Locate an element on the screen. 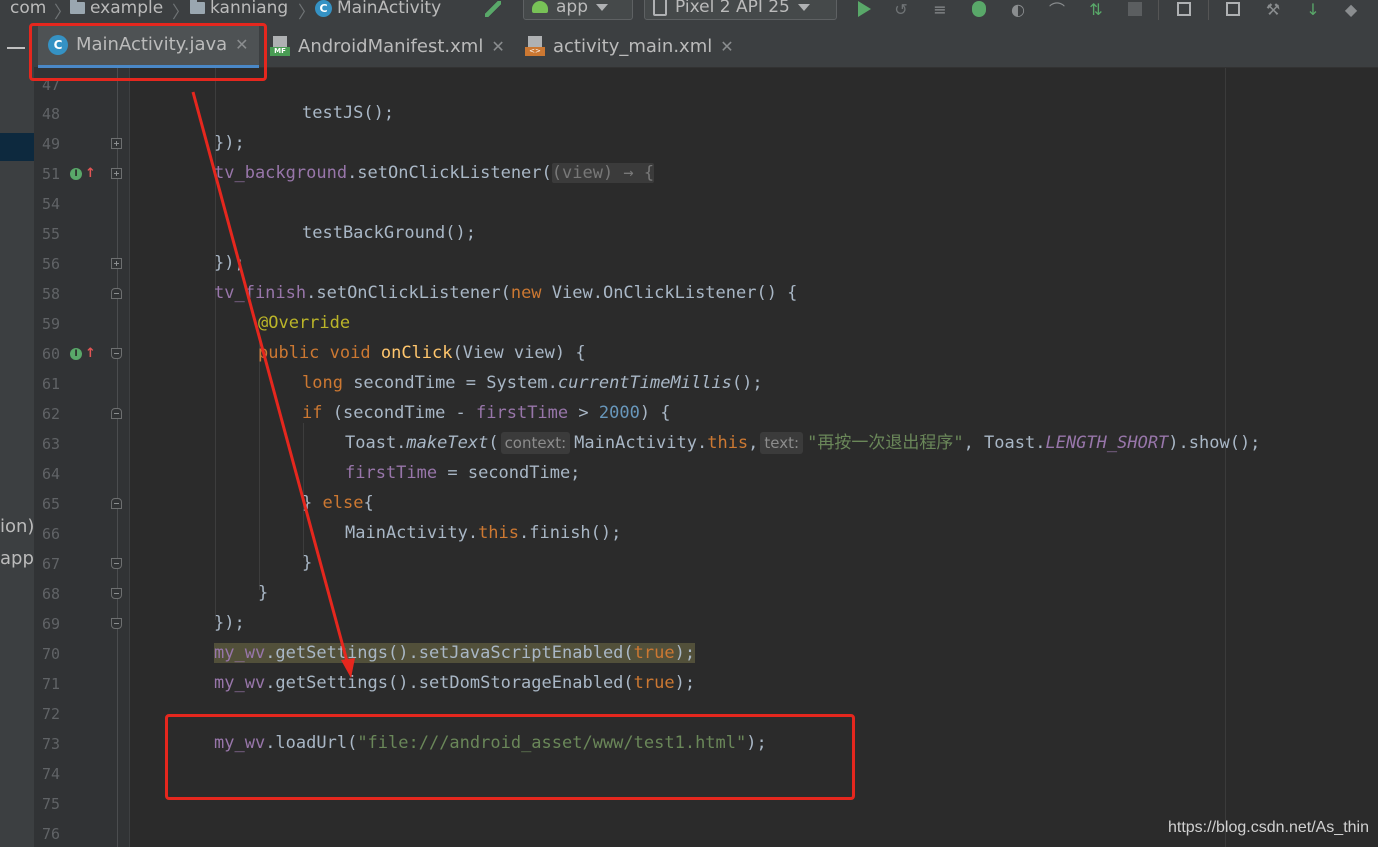 The width and height of the screenshot is (1378, 847). line-number: 62 is located at coordinates (51, 414).